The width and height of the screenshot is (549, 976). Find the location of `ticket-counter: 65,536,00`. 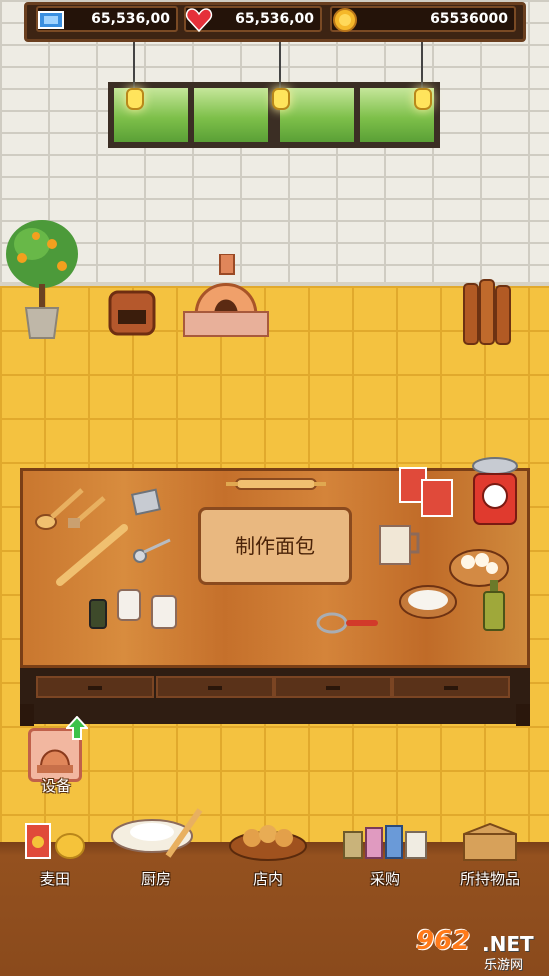

ticket-counter: 65,536,00 is located at coordinates (107, 19).